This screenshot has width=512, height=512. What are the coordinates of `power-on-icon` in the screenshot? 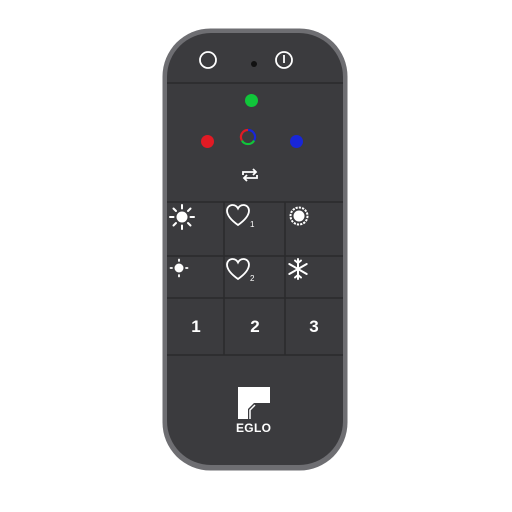 It's located at (284, 60).